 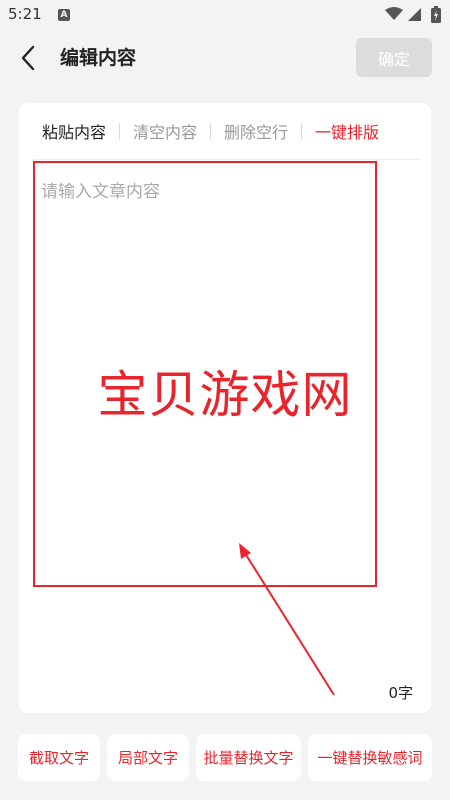 I want to click on chevron-left-icon, so click(x=28, y=58).